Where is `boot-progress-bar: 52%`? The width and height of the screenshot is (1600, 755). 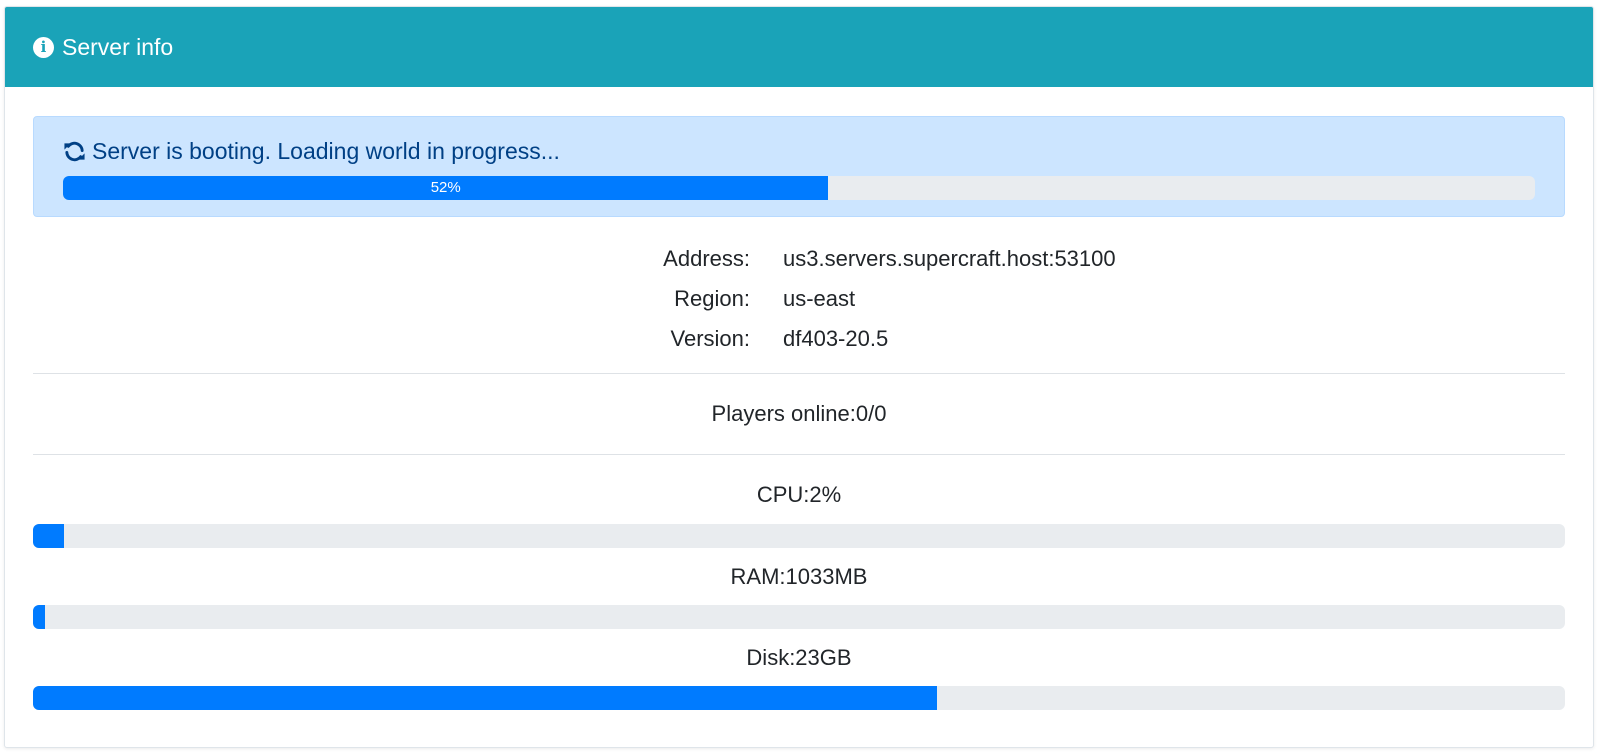
boot-progress-bar: 52% is located at coordinates (446, 188).